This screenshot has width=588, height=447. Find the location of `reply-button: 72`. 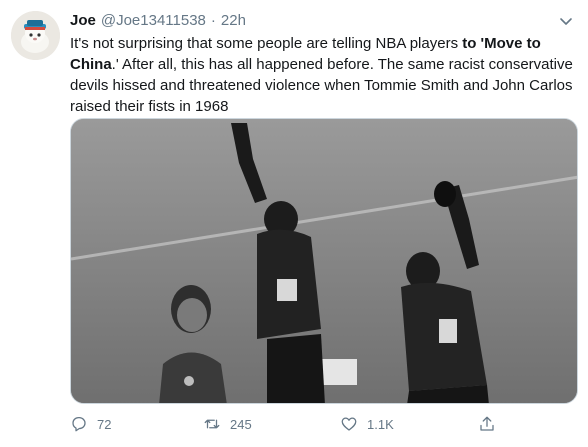

reply-button: 72 is located at coordinates (90, 424).